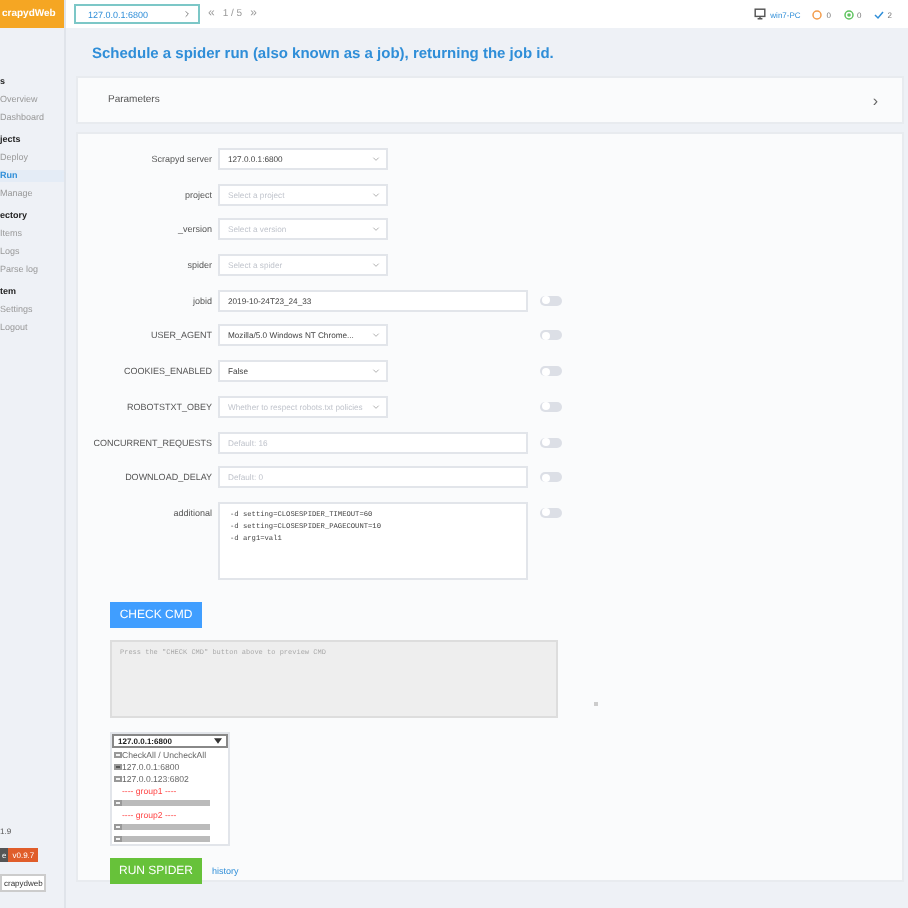 This screenshot has height=908, width=908. I want to click on check-icon, so click(878, 14).